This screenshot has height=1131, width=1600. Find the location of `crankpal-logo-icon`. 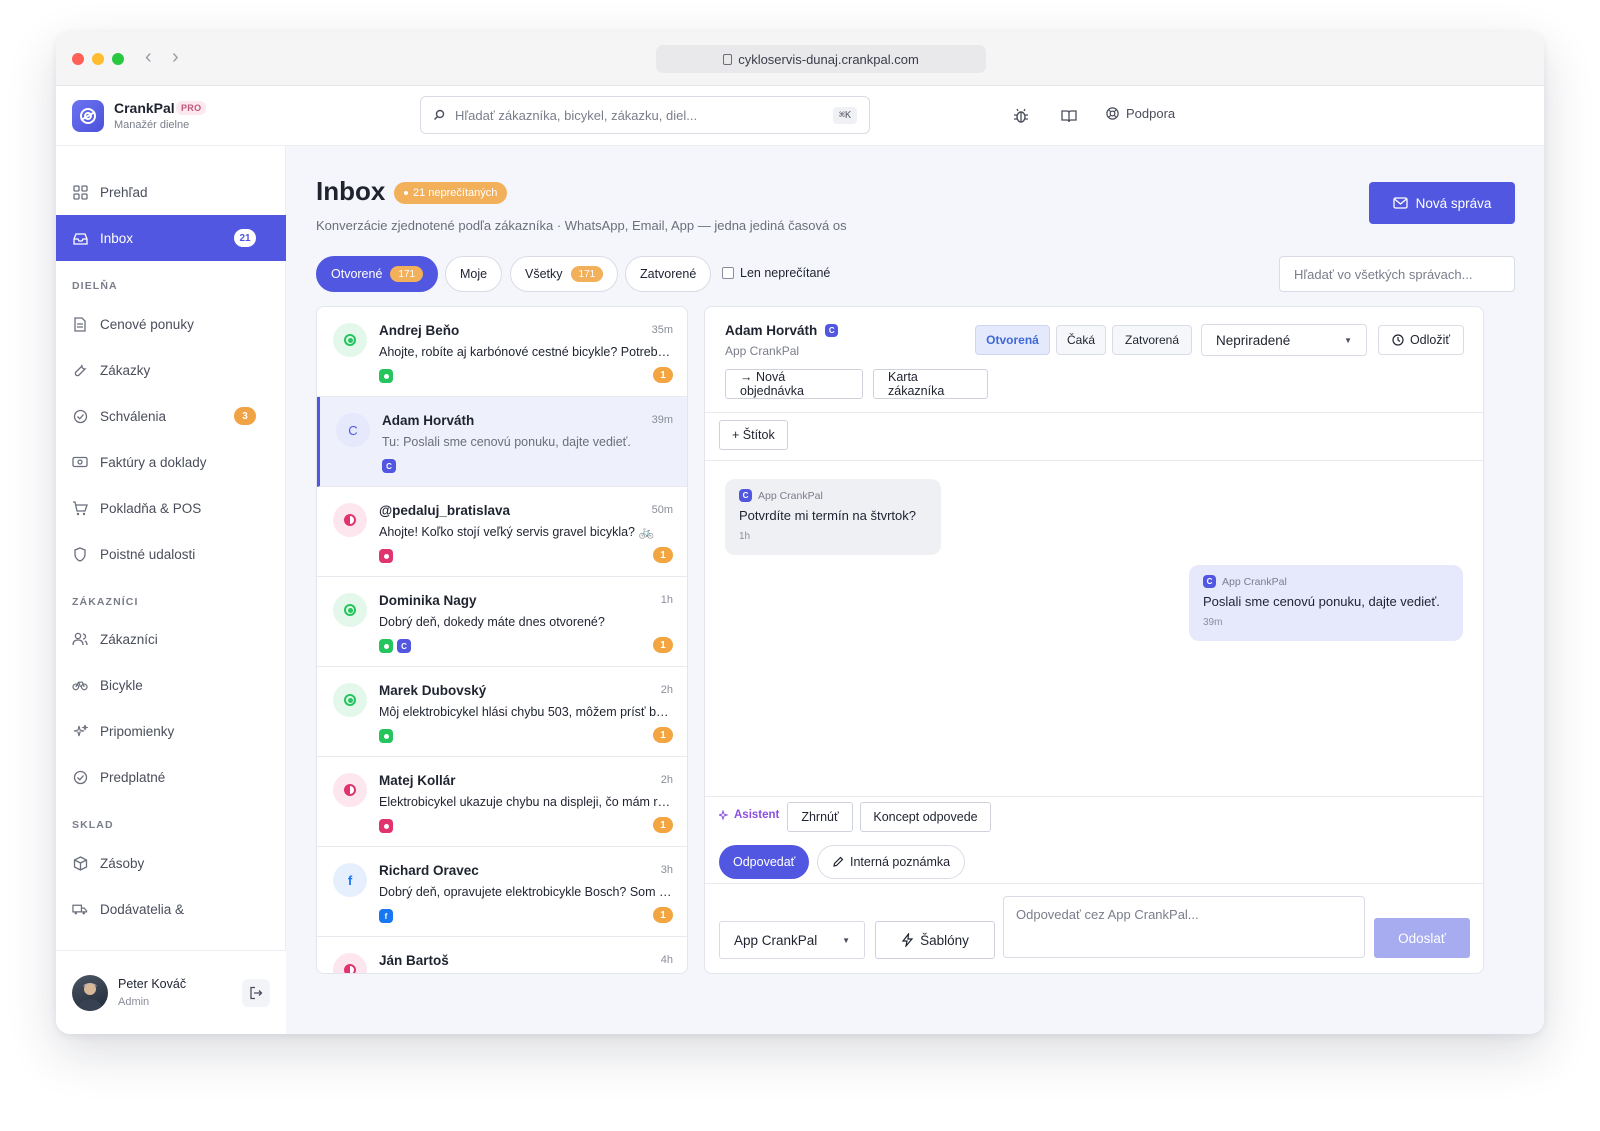

crankpal-logo-icon is located at coordinates (88, 116).